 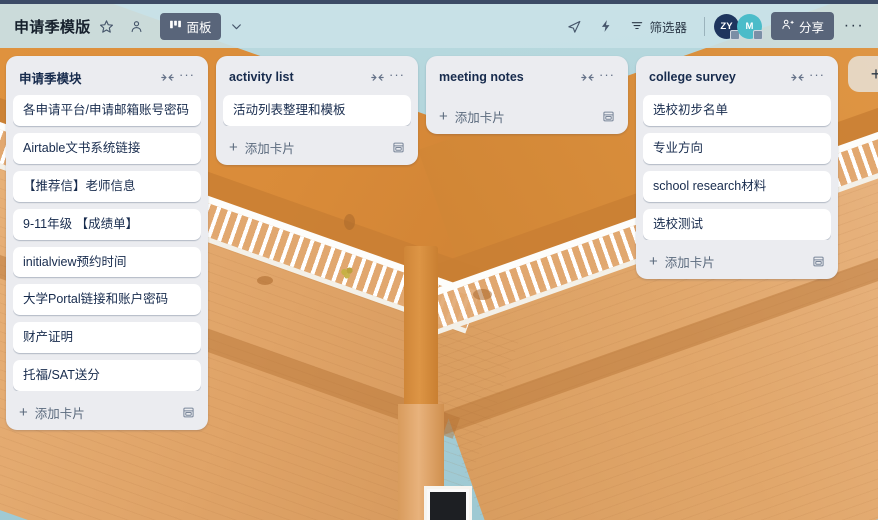 I want to click on avatar: M, so click(x=749, y=26).